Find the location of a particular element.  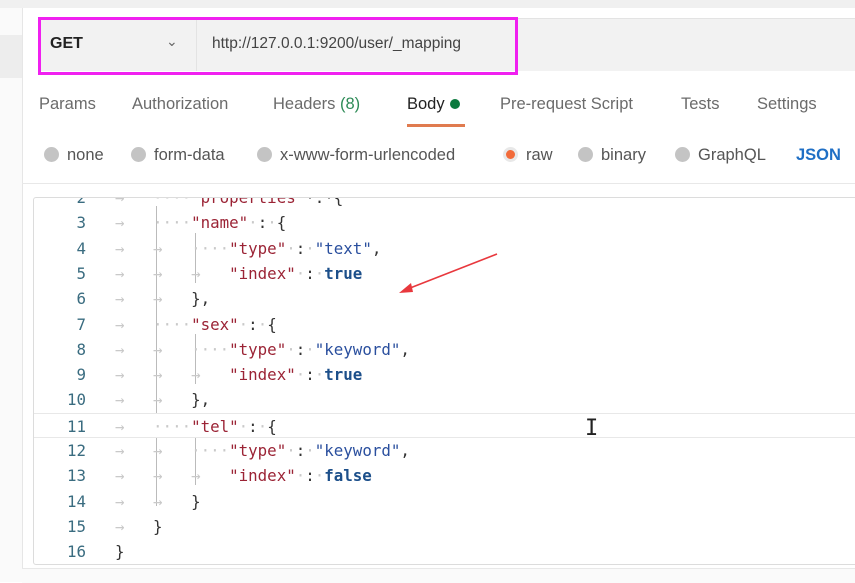

radio-form-data: form-data is located at coordinates (178, 155).